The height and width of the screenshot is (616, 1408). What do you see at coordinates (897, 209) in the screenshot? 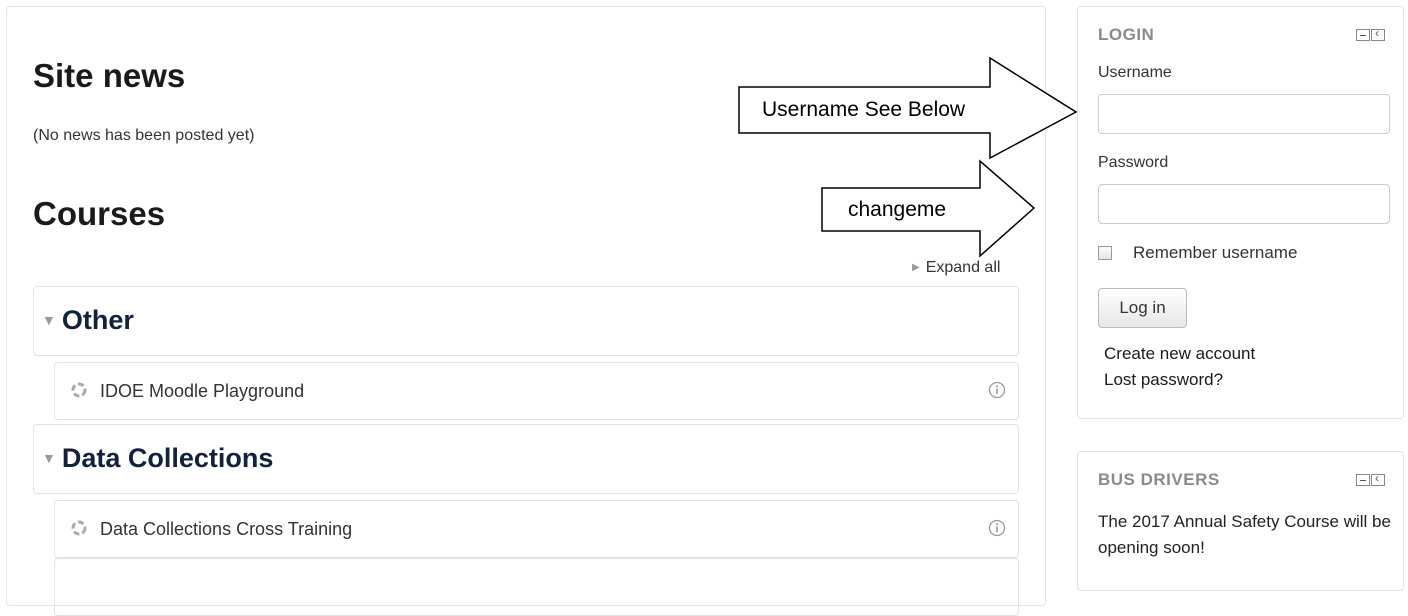
I see `password-arrow-label: changeme` at bounding box center [897, 209].